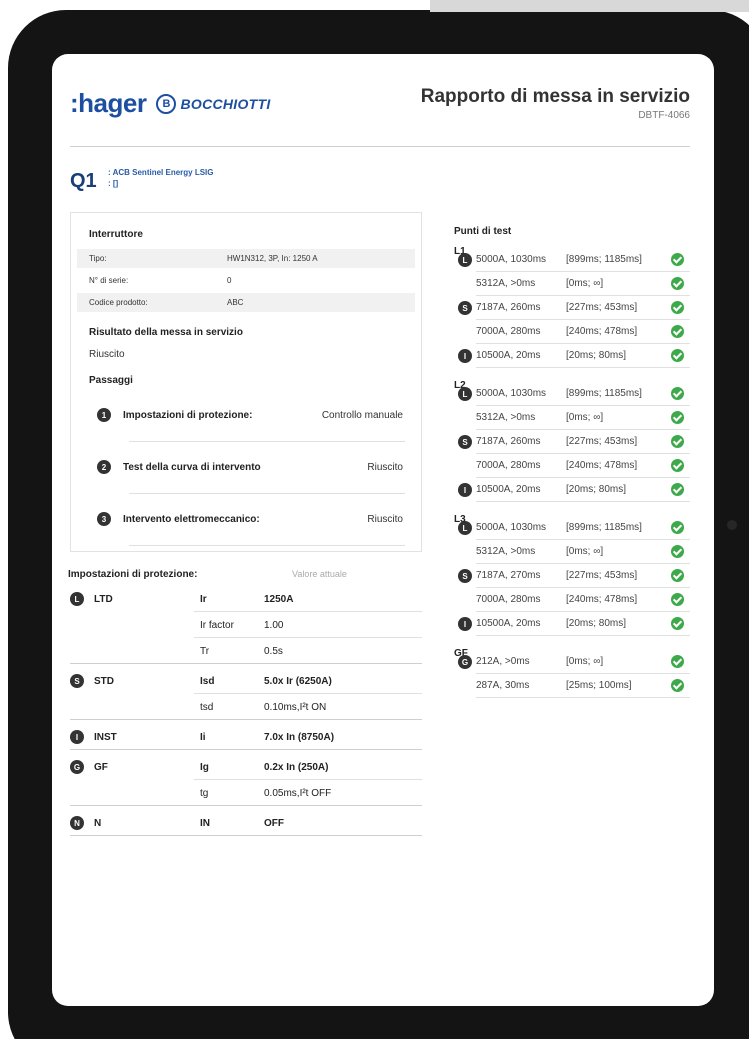 The image size is (749, 1039). What do you see at coordinates (204, 793) in the screenshot?
I see `setting-param: tg` at bounding box center [204, 793].